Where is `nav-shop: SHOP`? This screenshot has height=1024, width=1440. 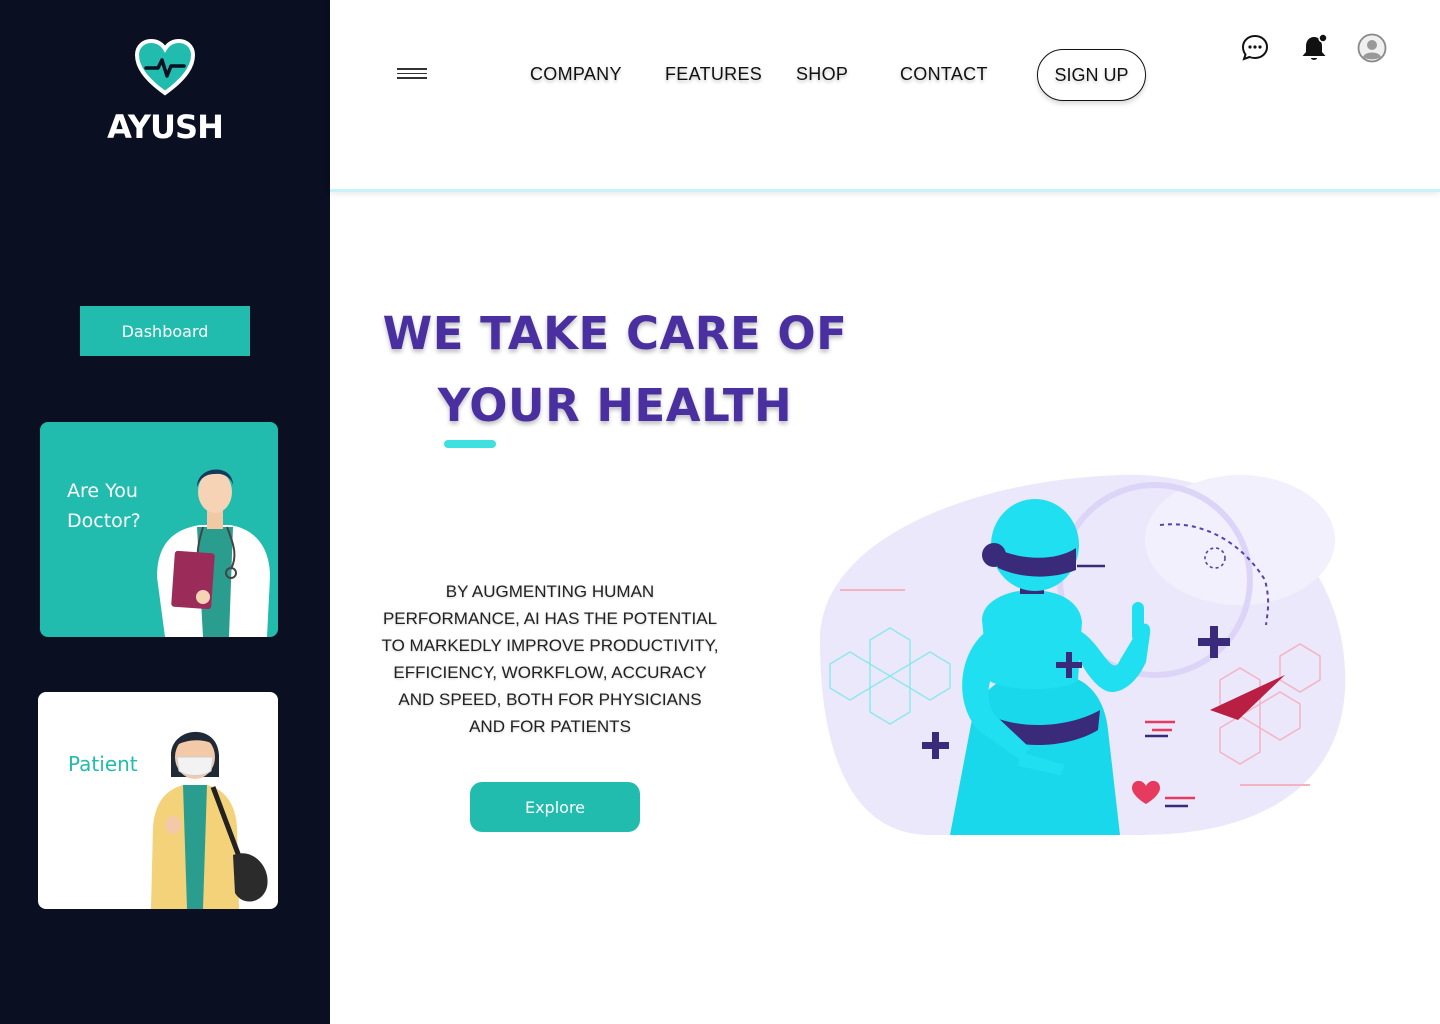
nav-shop: SHOP is located at coordinates (822, 74).